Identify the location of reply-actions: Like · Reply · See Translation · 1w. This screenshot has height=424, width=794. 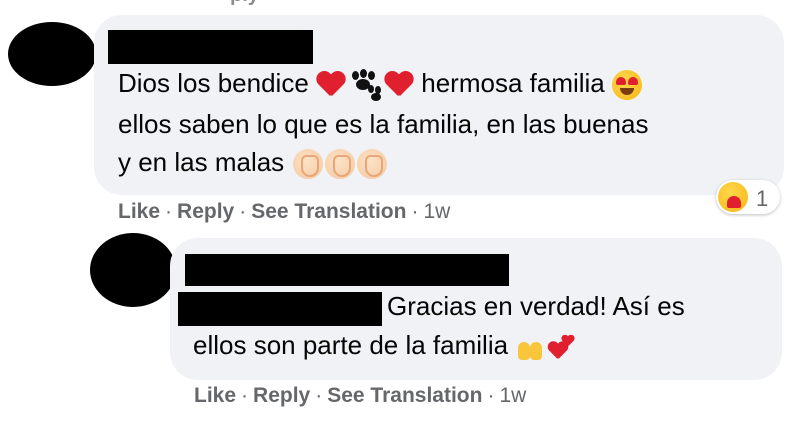
(360, 395).